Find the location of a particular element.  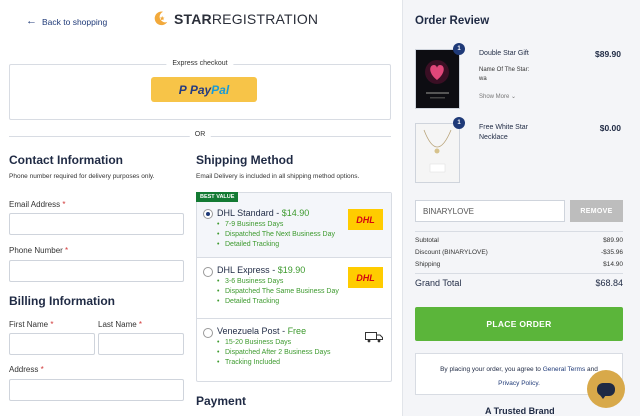

discount-value: -$35.96 is located at coordinates (611, 252).